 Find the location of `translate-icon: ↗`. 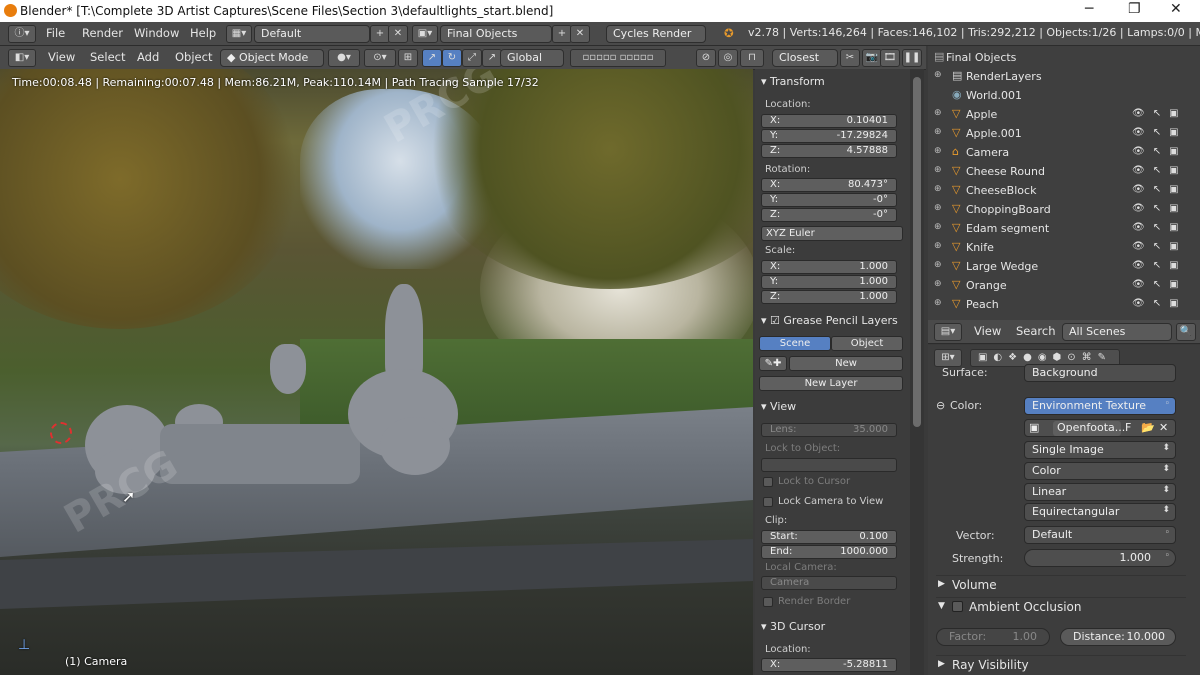

translate-icon: ↗ is located at coordinates (432, 58).